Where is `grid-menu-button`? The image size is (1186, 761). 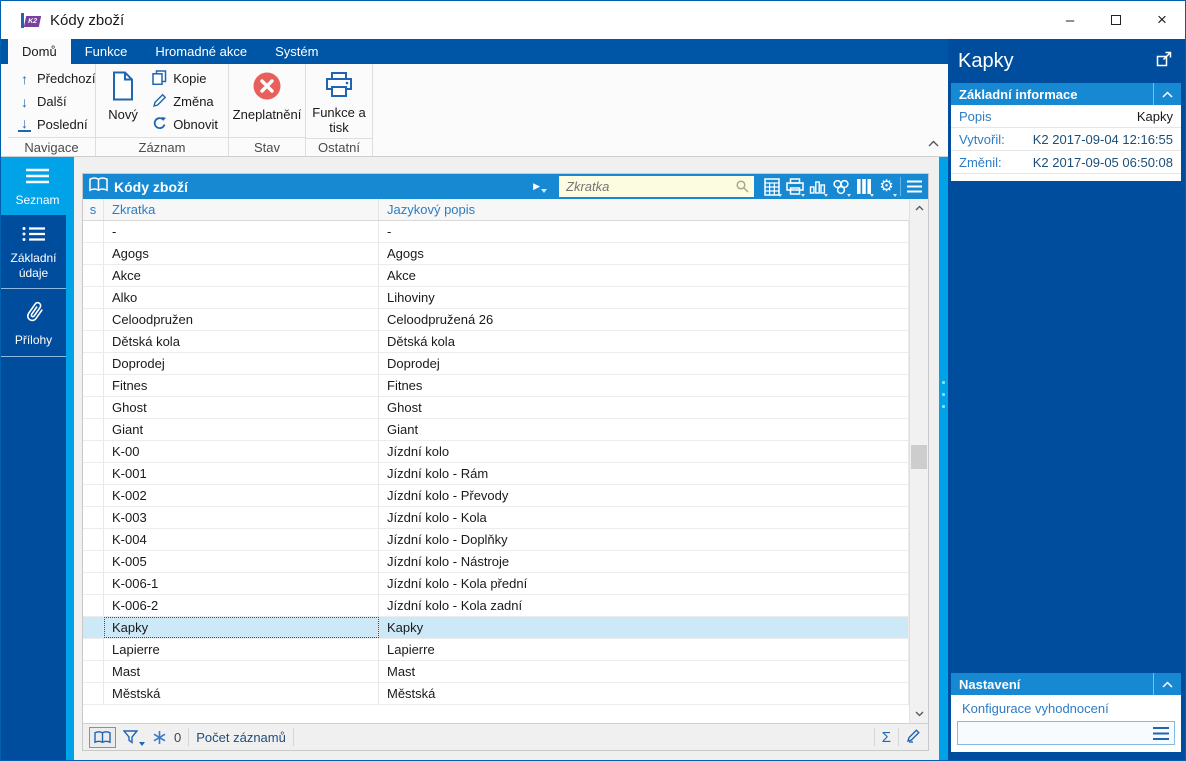
grid-menu-button is located at coordinates (914, 186).